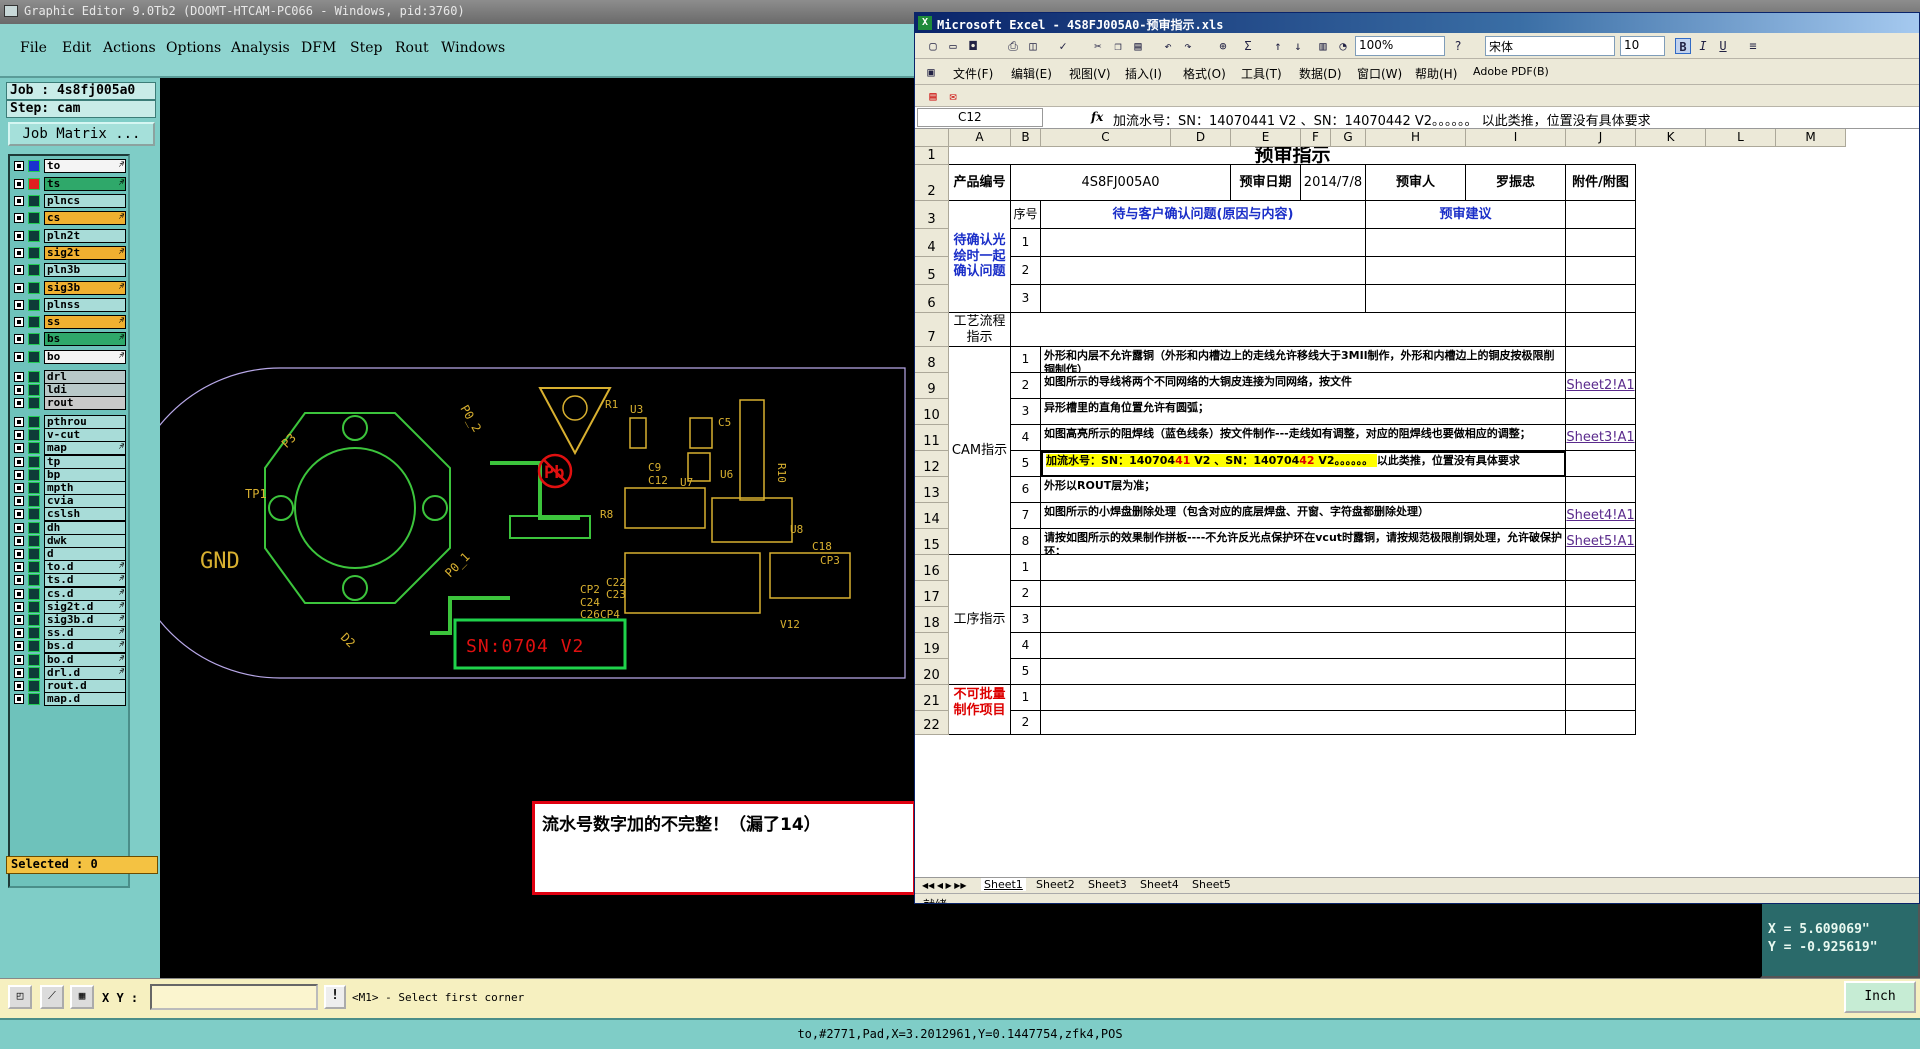 Image resolution: width=1920 pixels, height=1049 pixels. What do you see at coordinates (932, 215) in the screenshot?
I see `row-header: 3` at bounding box center [932, 215].